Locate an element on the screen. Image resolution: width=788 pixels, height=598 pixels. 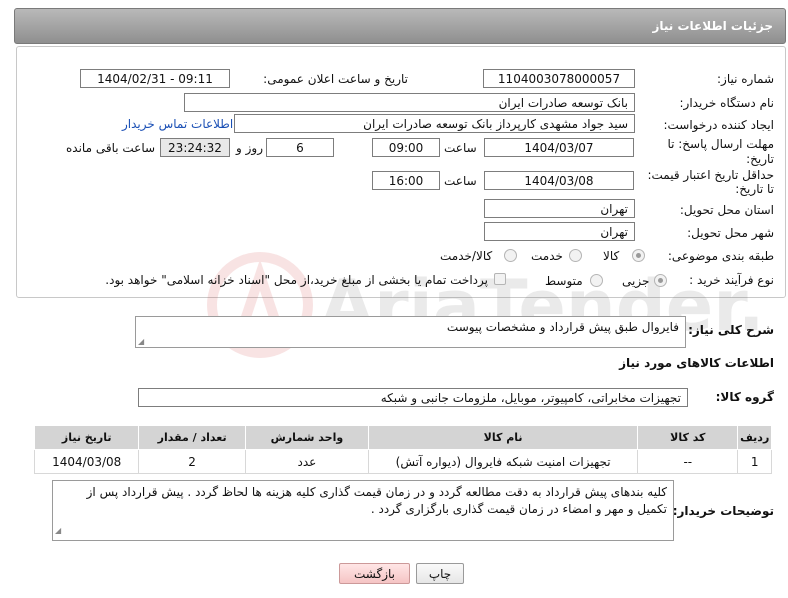
buyer-notes-label: توضیحات خریدار: is located at coordinates (723, 511).